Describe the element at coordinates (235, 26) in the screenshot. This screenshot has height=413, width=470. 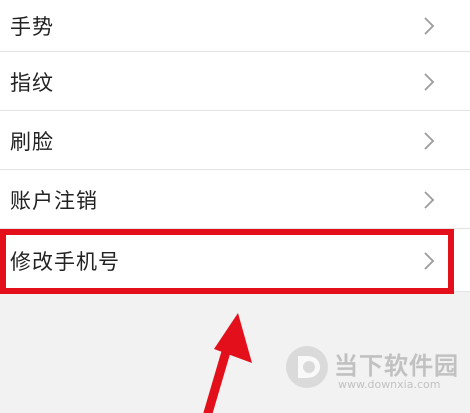
I see `settings-item-gesture: 手势` at that location.